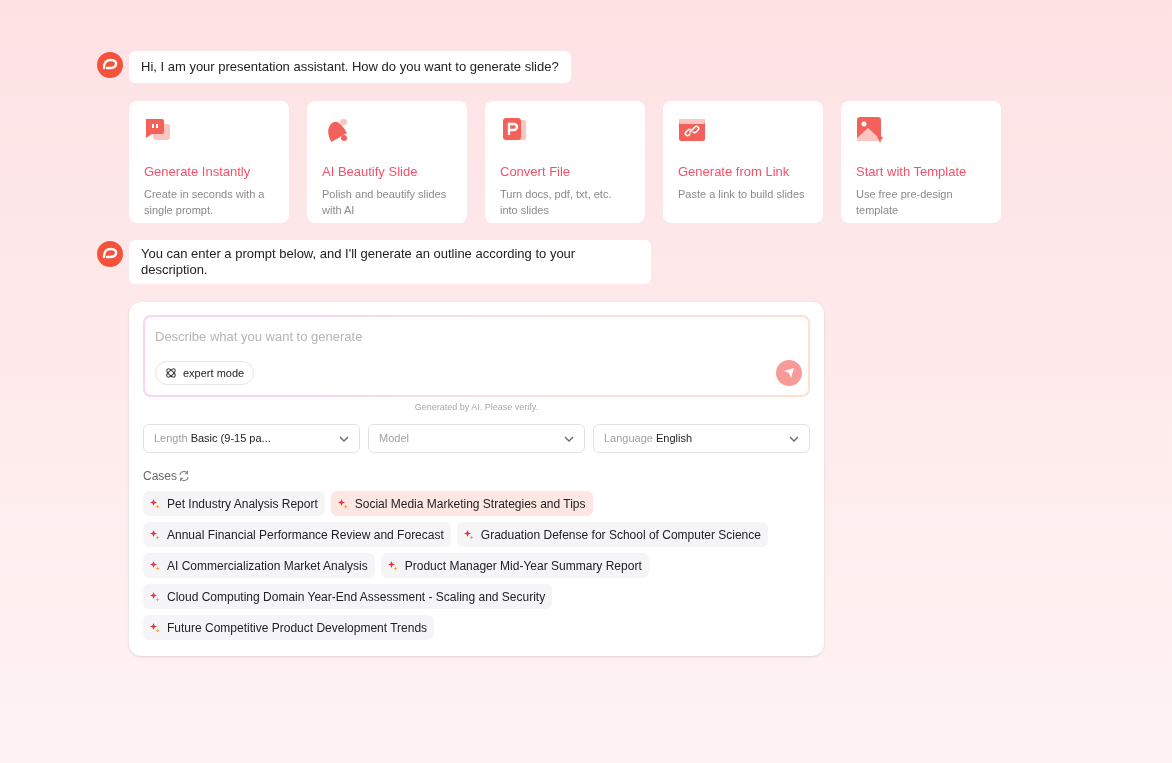 The image size is (1172, 763). I want to click on case-chip: Future Competitive Product Development Trends, so click(289, 627).